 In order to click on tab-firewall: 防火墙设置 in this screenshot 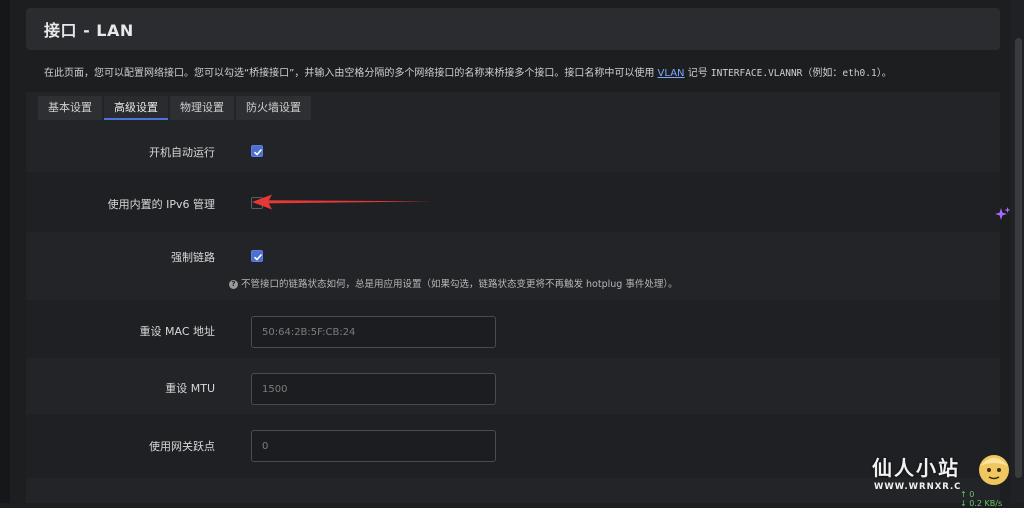, I will do `click(273, 108)`.